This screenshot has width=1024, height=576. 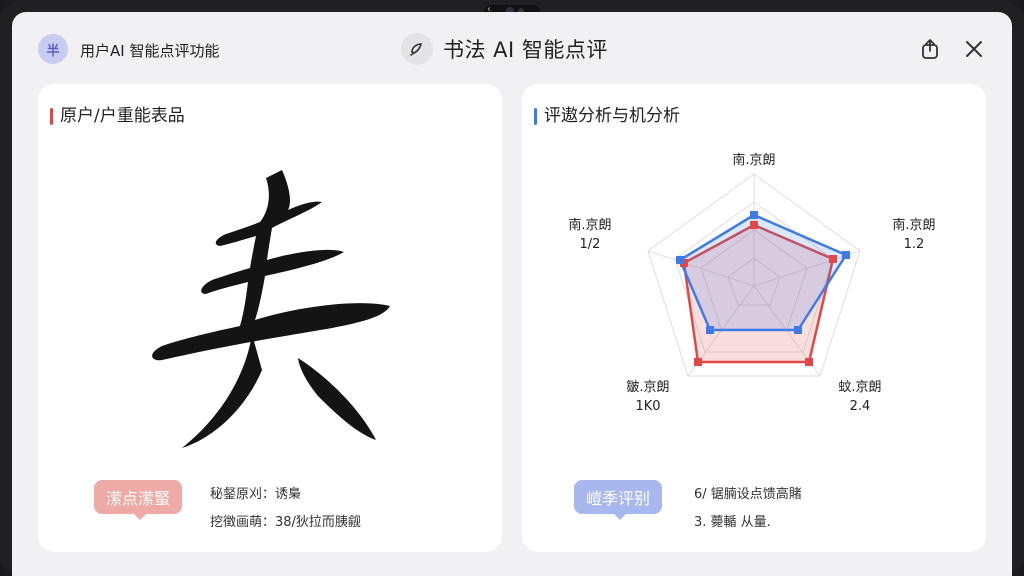 I want to click on artwork-card-title: 原户/户重能表品, so click(x=117, y=116).